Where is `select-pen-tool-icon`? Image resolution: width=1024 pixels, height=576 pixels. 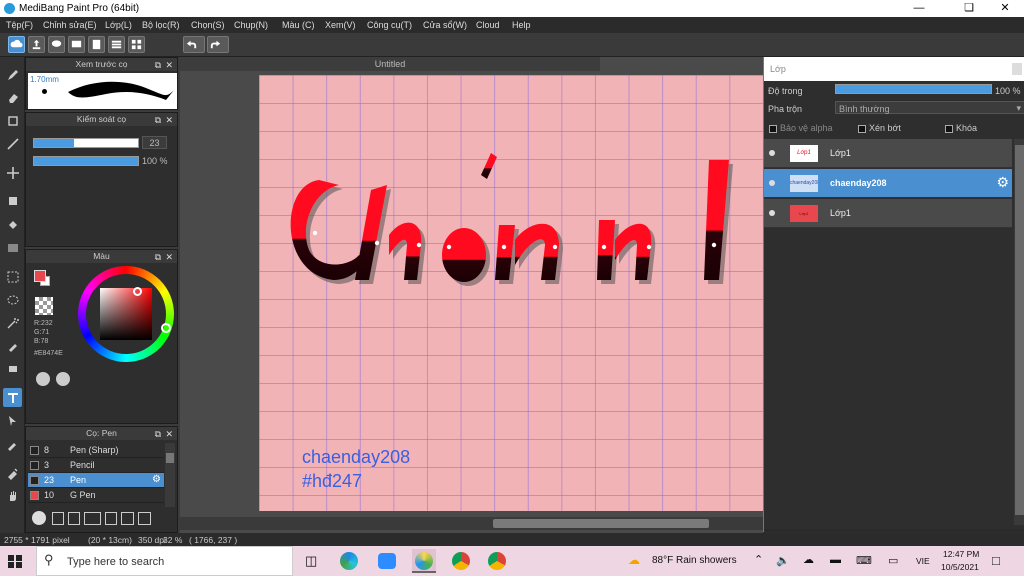
select-pen-tool-icon is located at coordinates (12, 345).